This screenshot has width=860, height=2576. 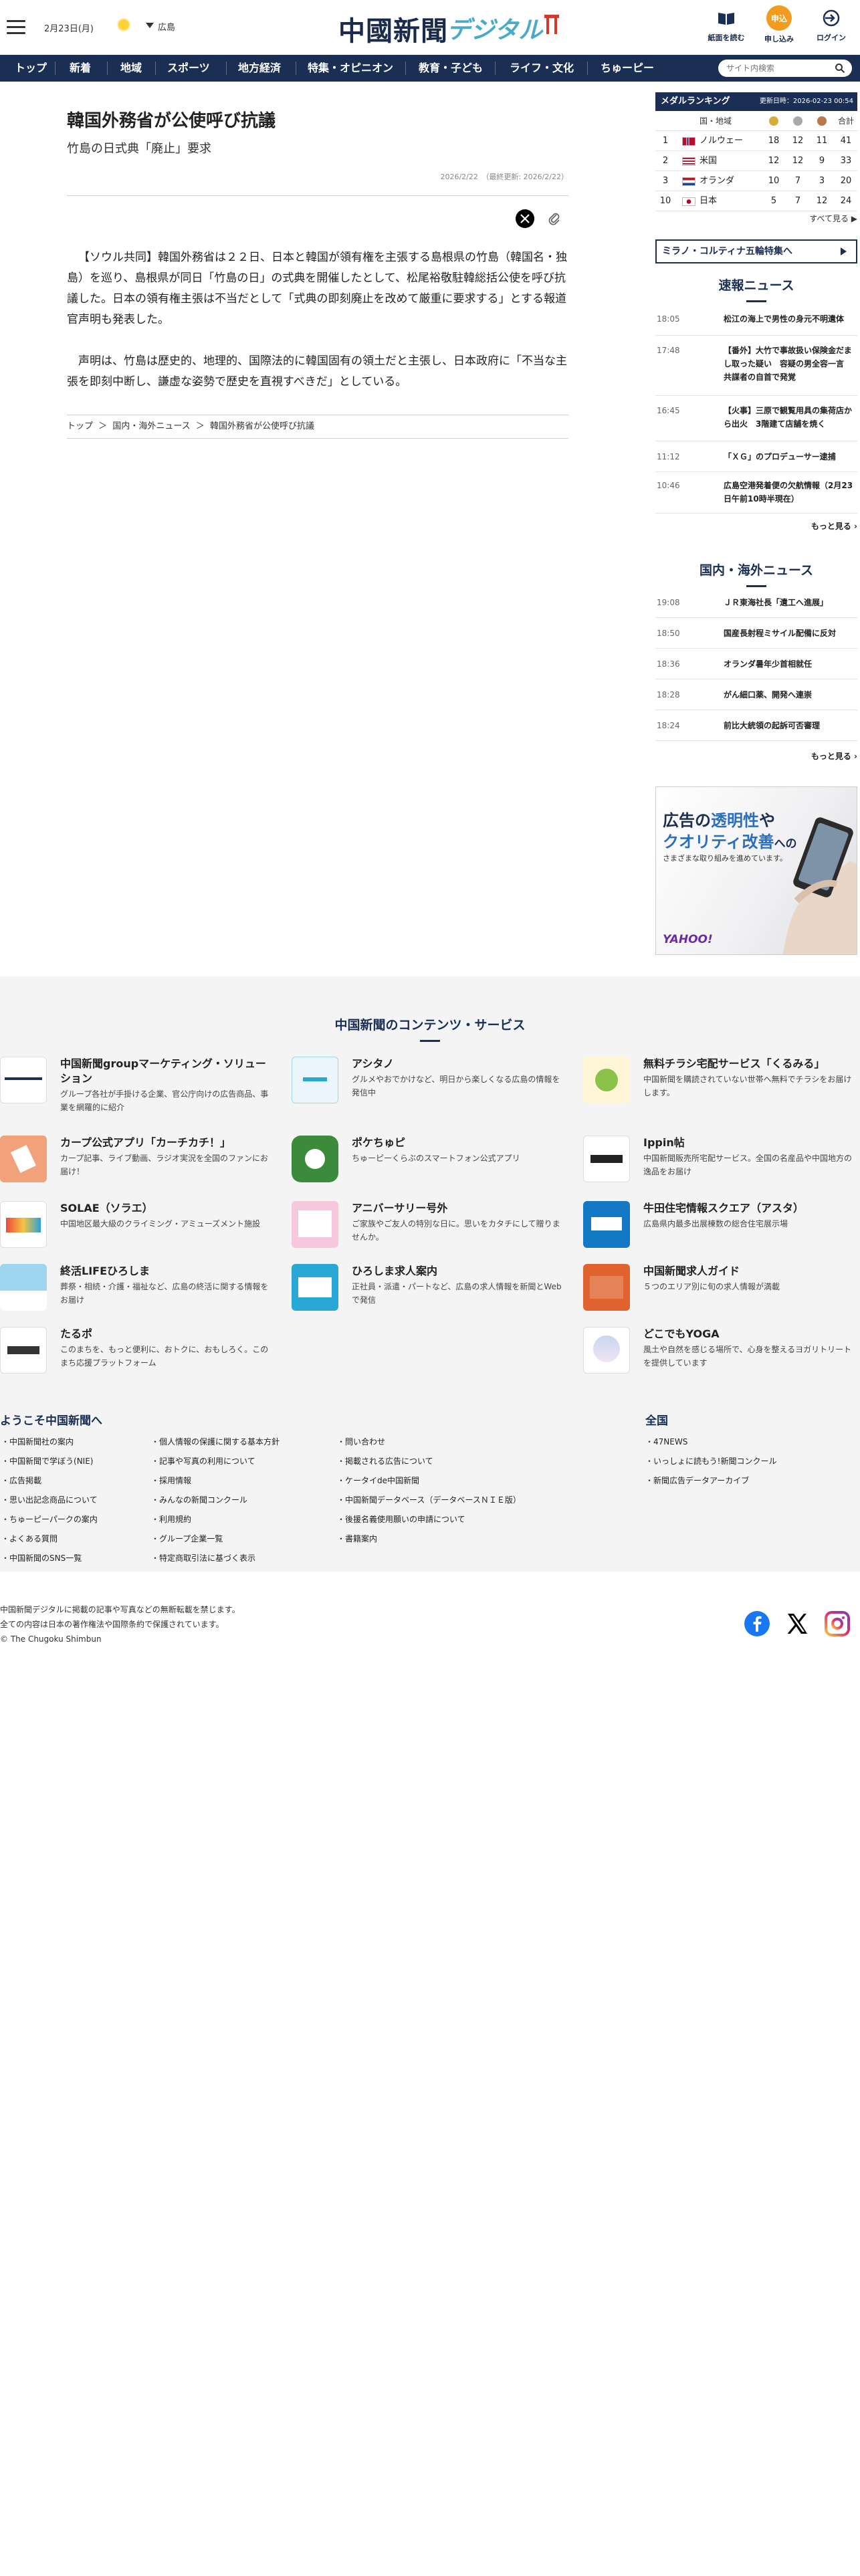 I want to click on footer-link: 中国新聞のSNS一覧, so click(x=49, y=1560).